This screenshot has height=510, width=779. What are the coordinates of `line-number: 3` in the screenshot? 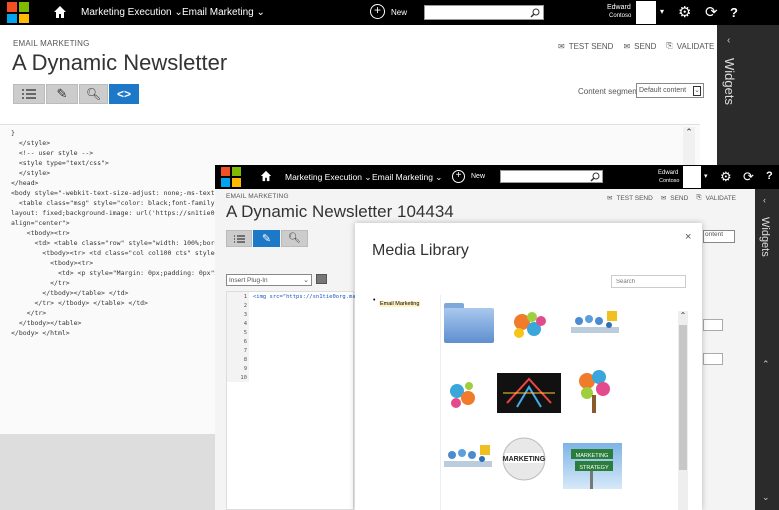 It's located at (245, 315).